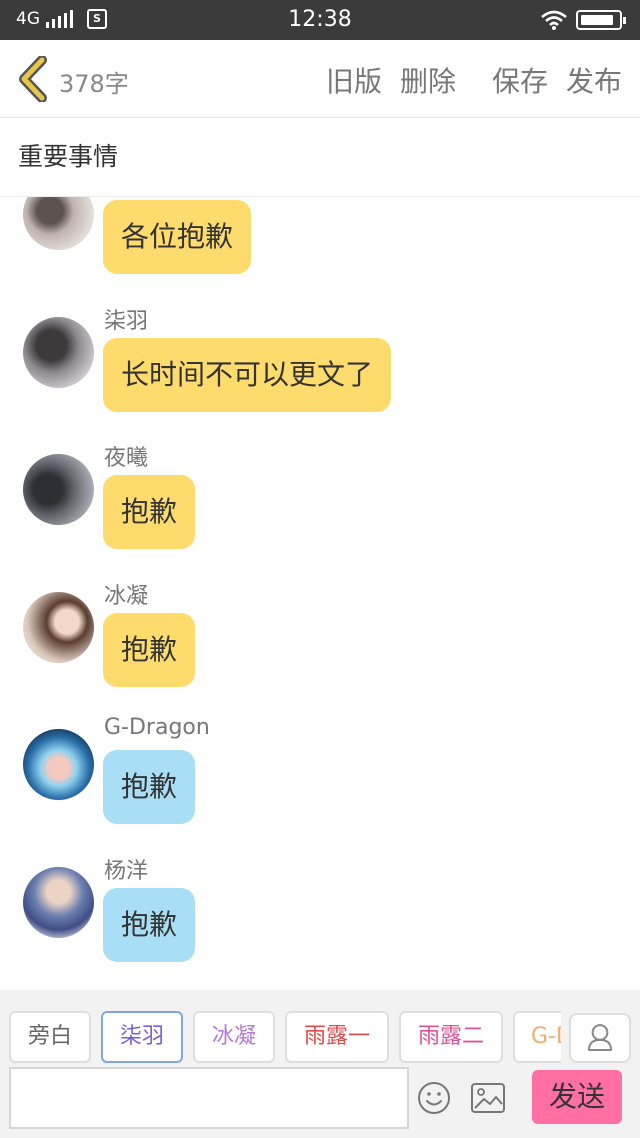  What do you see at coordinates (177, 237) in the screenshot?
I see `message-bubble: 各位抱歉` at bounding box center [177, 237].